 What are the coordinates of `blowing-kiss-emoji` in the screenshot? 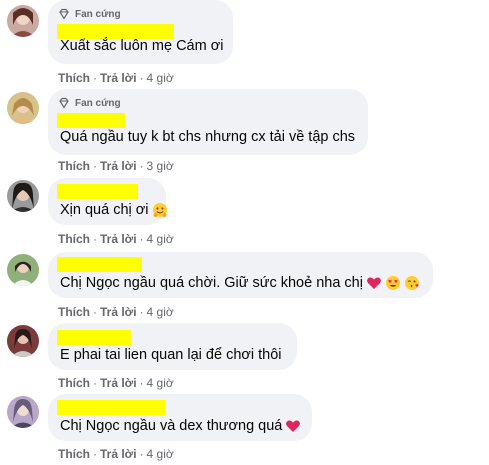 It's located at (412, 283).